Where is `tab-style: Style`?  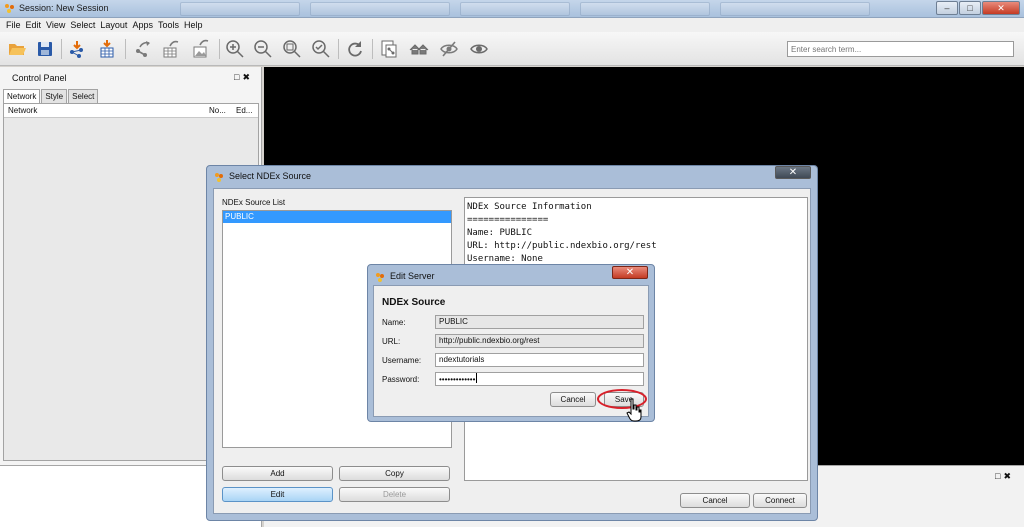 tab-style: Style is located at coordinates (54, 96).